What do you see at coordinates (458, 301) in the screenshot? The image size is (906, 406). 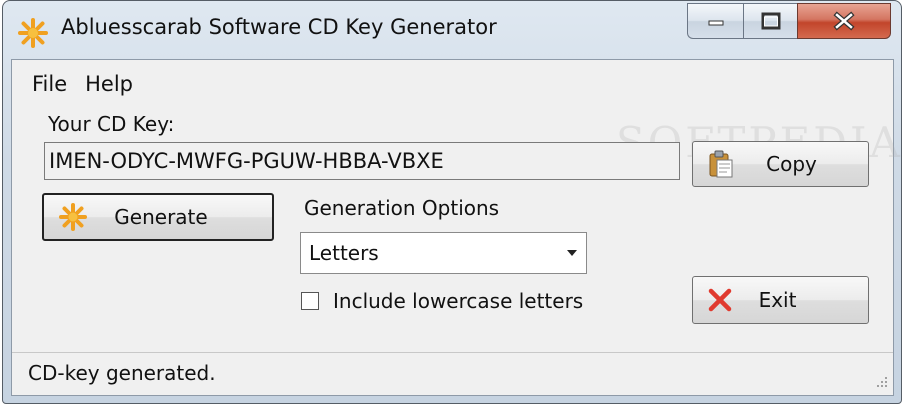 I see `include-lowercase-label: Include lowercase letters` at bounding box center [458, 301].